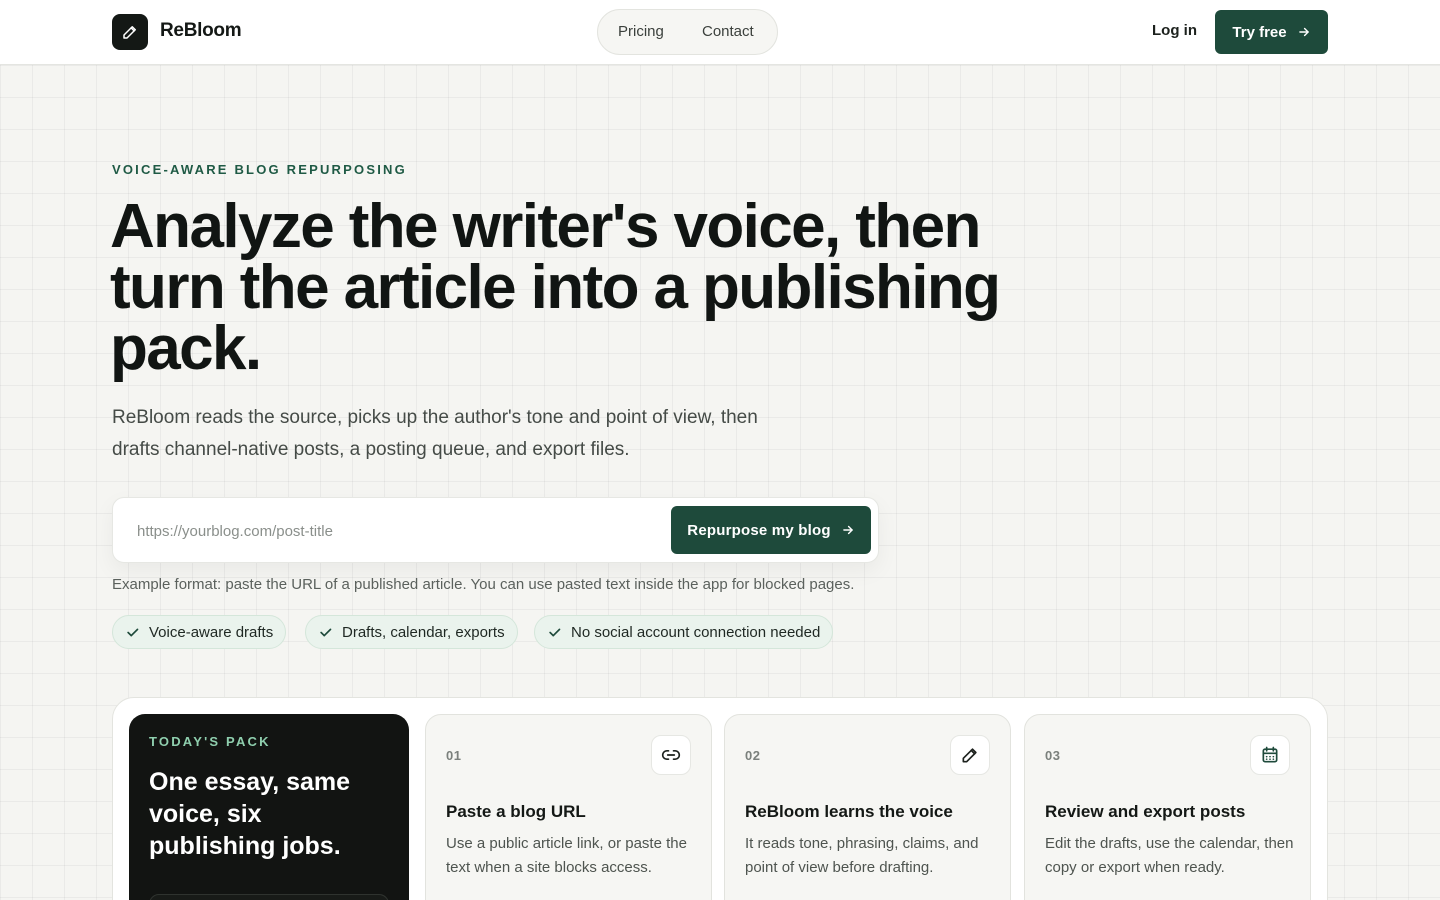 The image size is (1440, 900). I want to click on nav-link-contact: Contact, so click(728, 31).